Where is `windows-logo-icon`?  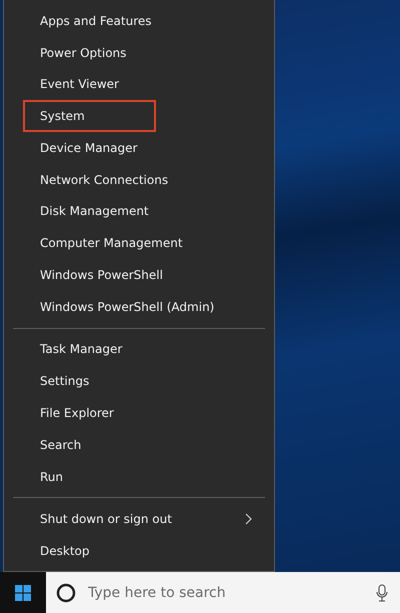 windows-logo-icon is located at coordinates (23, 592).